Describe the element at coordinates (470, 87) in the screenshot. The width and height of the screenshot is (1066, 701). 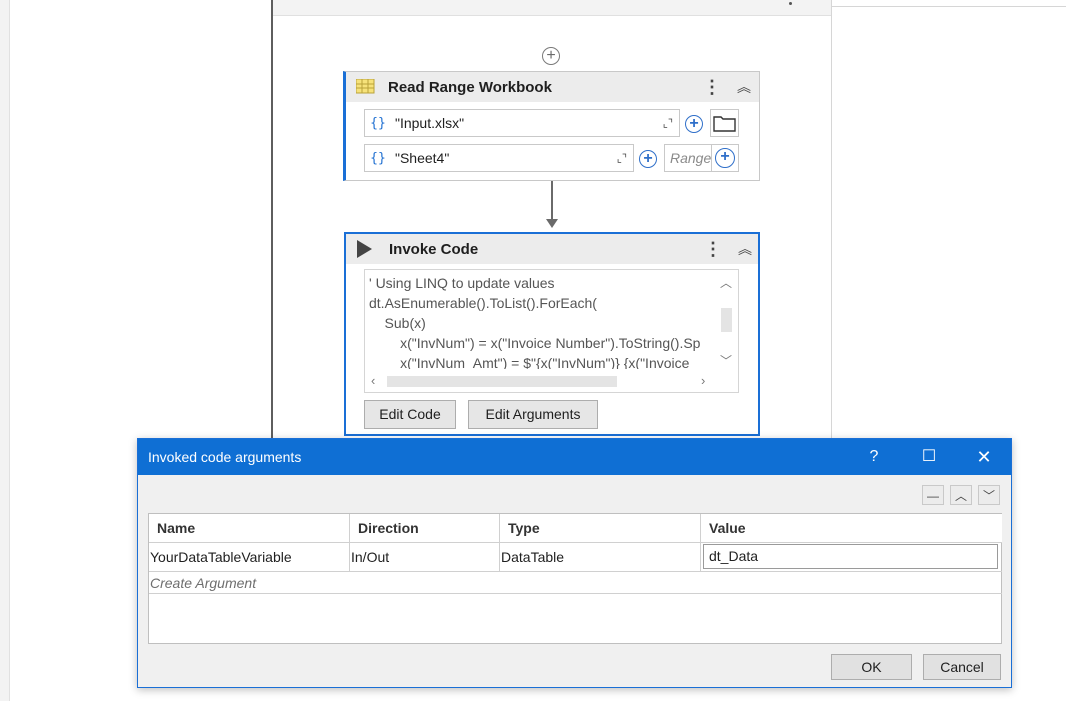
I see `activity-title: Read Range Workbook` at that location.